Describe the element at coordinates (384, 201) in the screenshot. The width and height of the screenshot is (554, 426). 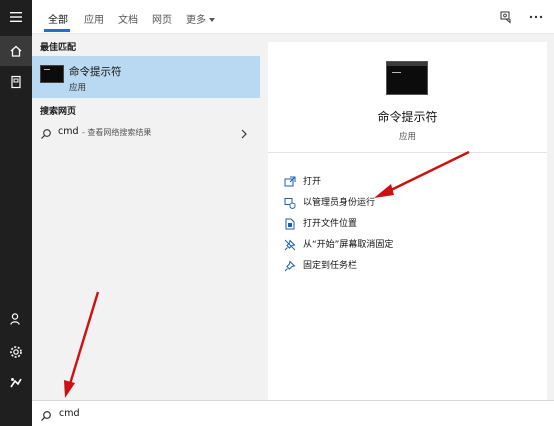
I see `action-run-as-admin: 以管理员身份运行` at that location.